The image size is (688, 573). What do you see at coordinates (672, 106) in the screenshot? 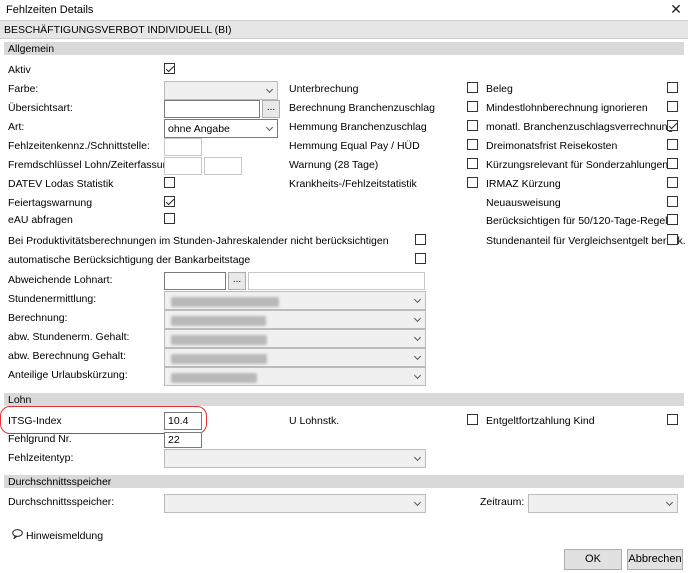
I see `mindestlohn-checkbox` at bounding box center [672, 106].